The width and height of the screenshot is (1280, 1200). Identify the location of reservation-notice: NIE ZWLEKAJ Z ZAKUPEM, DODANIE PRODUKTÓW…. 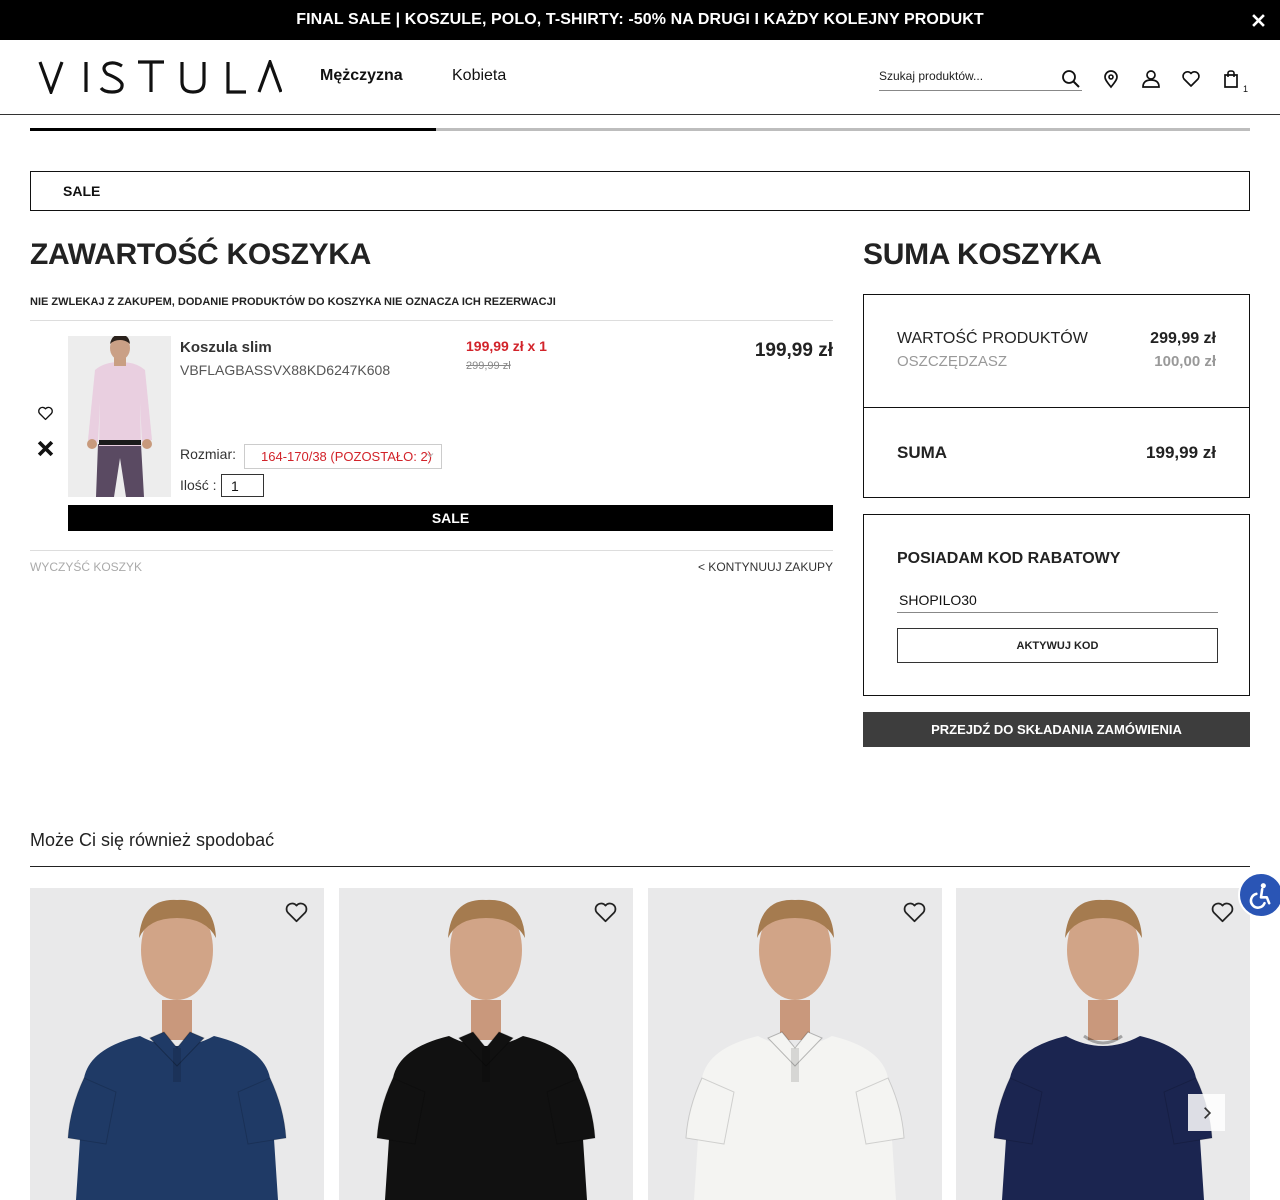
(431, 308).